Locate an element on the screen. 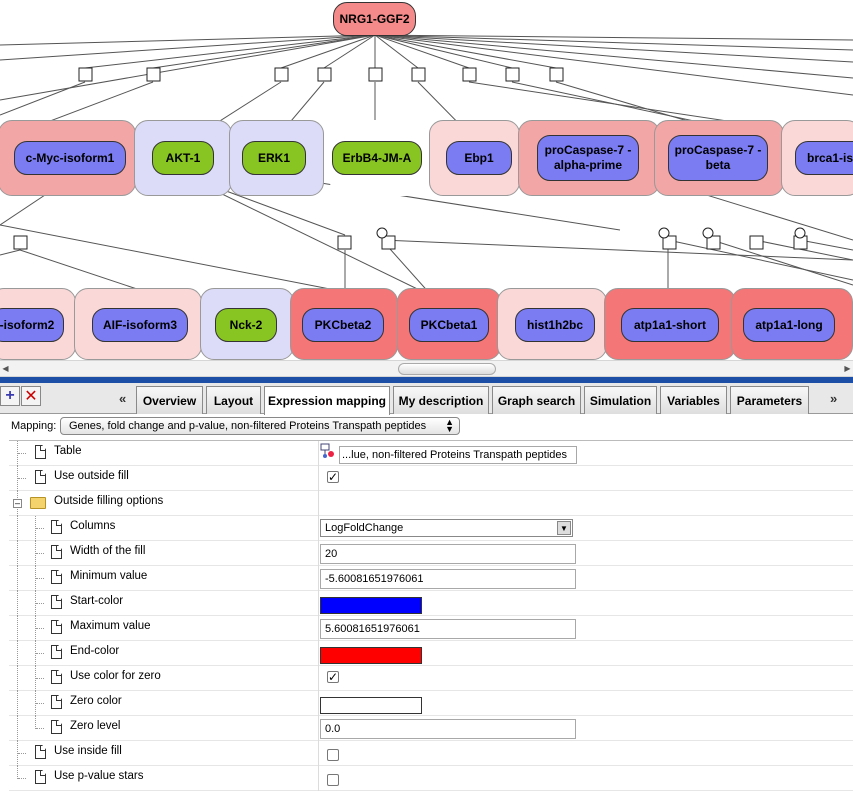 The height and width of the screenshot is (791, 853). prop-label: Use color for zero is located at coordinates (115, 676).